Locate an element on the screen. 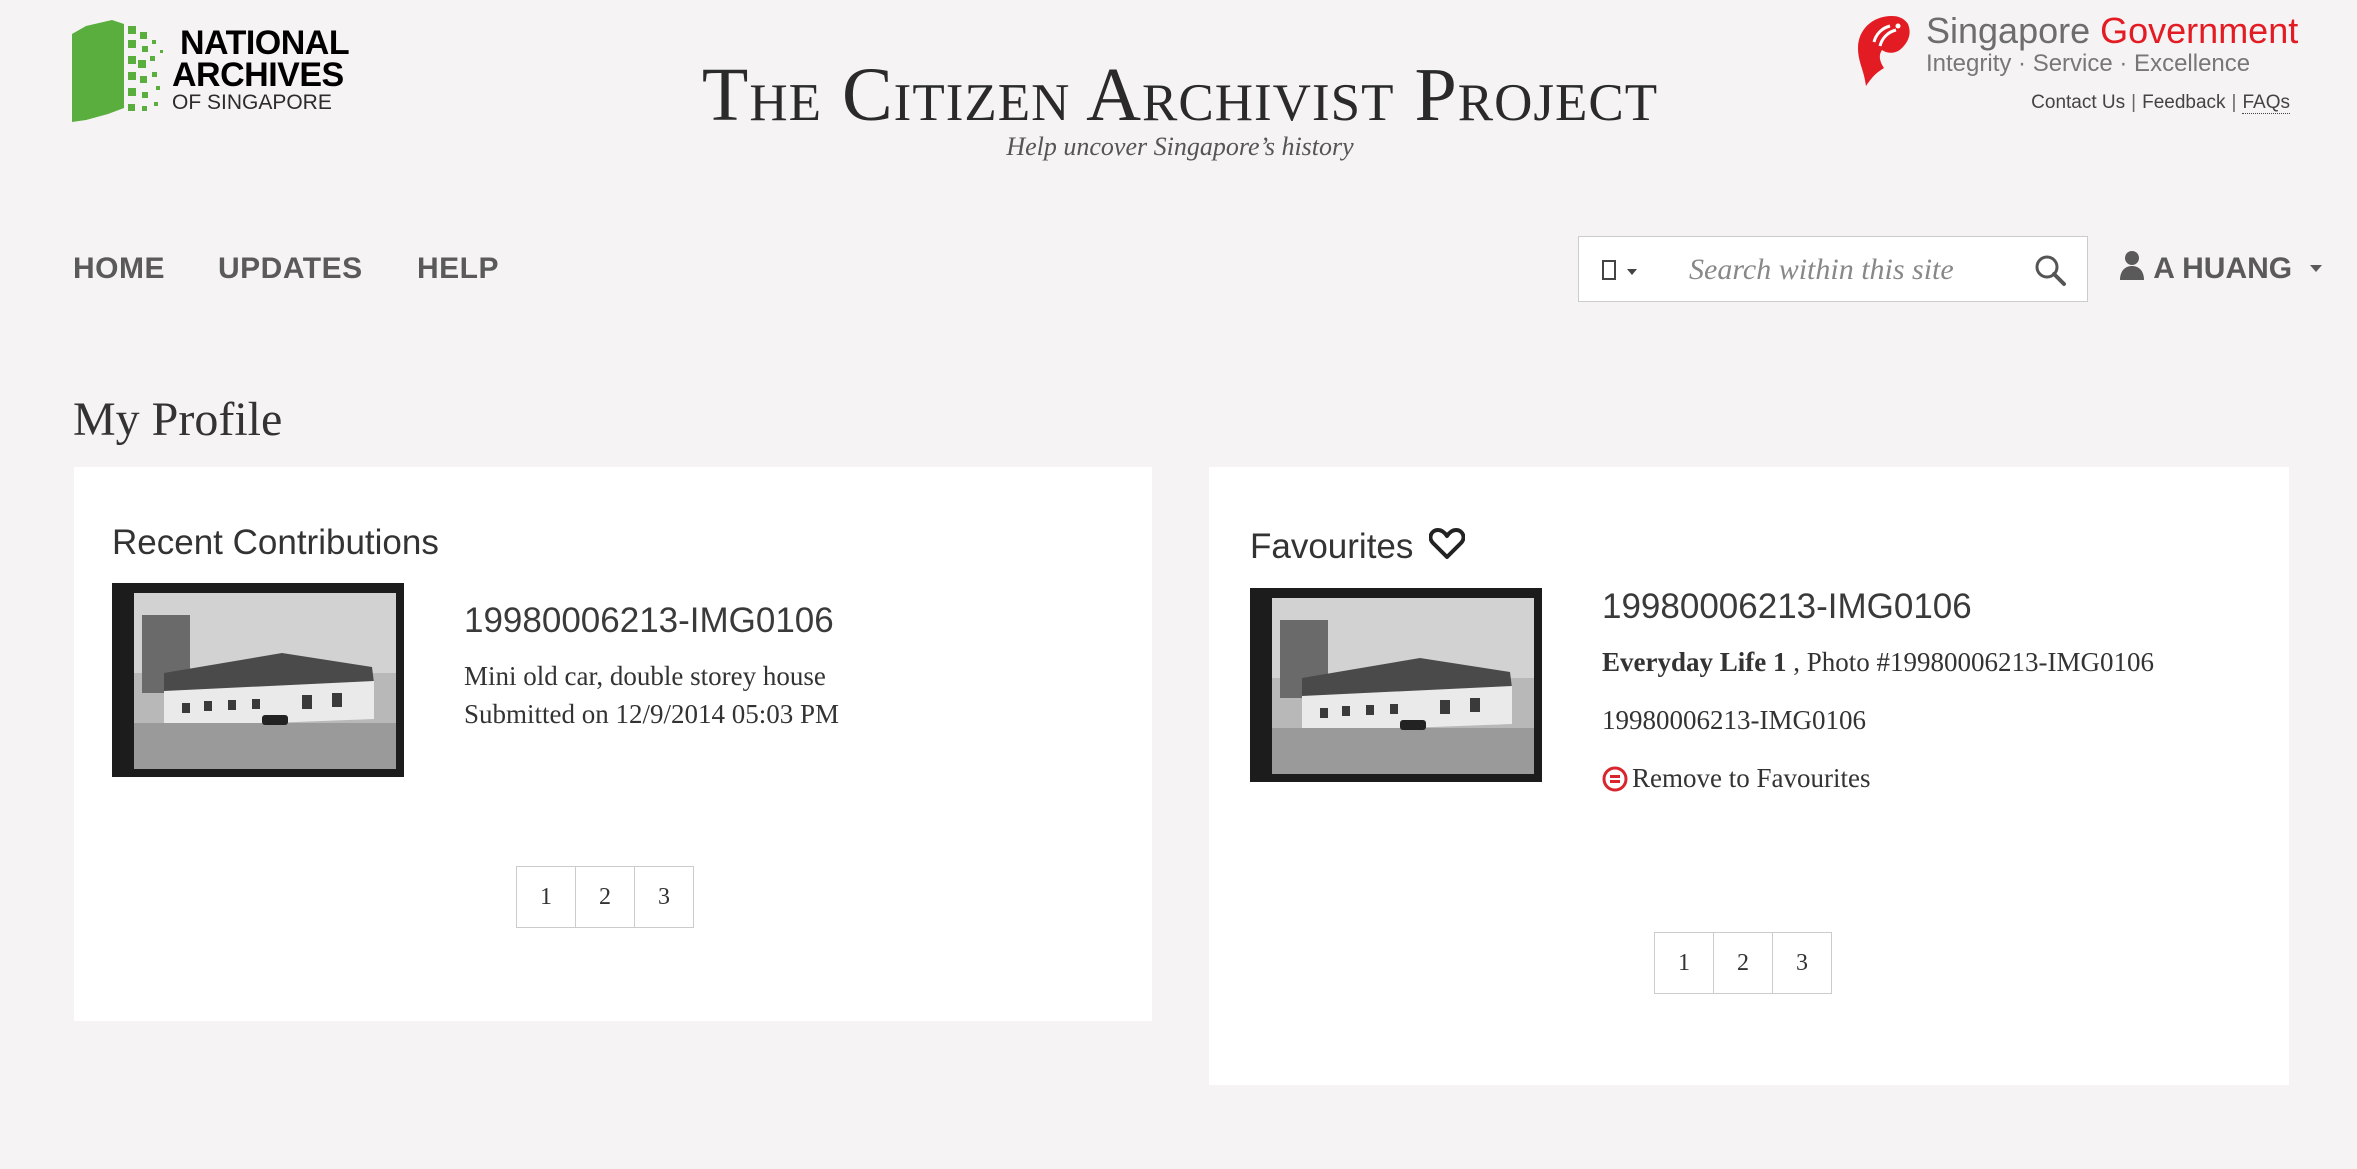 The image size is (2357, 1169). gov-motto: Integrity · Service · Excellence is located at coordinates (2088, 63).